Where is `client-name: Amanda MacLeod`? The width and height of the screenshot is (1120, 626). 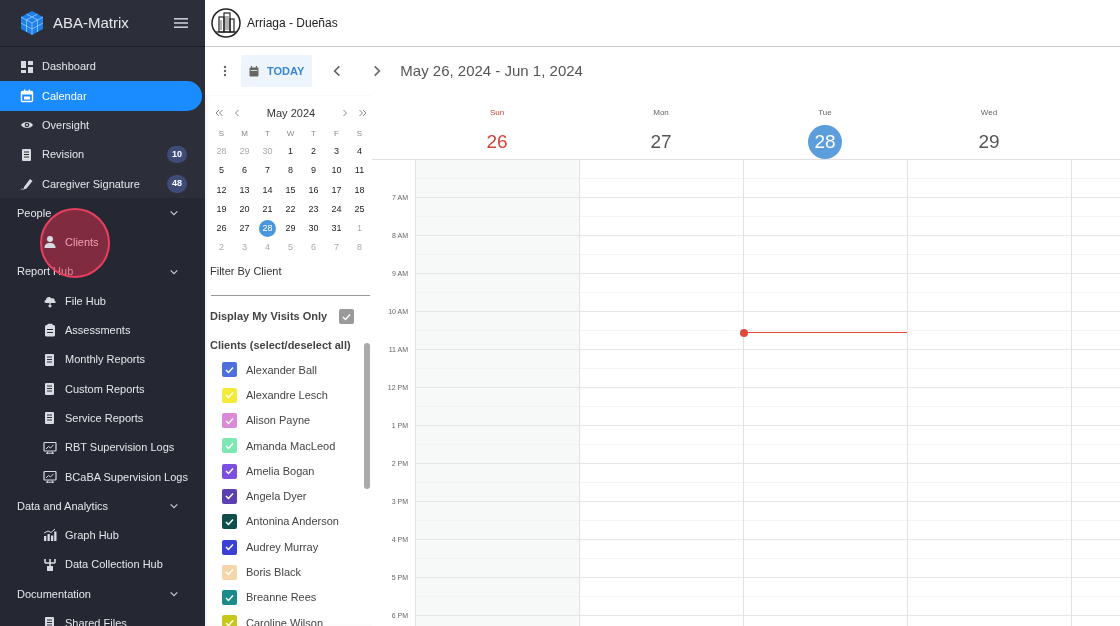
client-name: Amanda MacLeod is located at coordinates (291, 446).